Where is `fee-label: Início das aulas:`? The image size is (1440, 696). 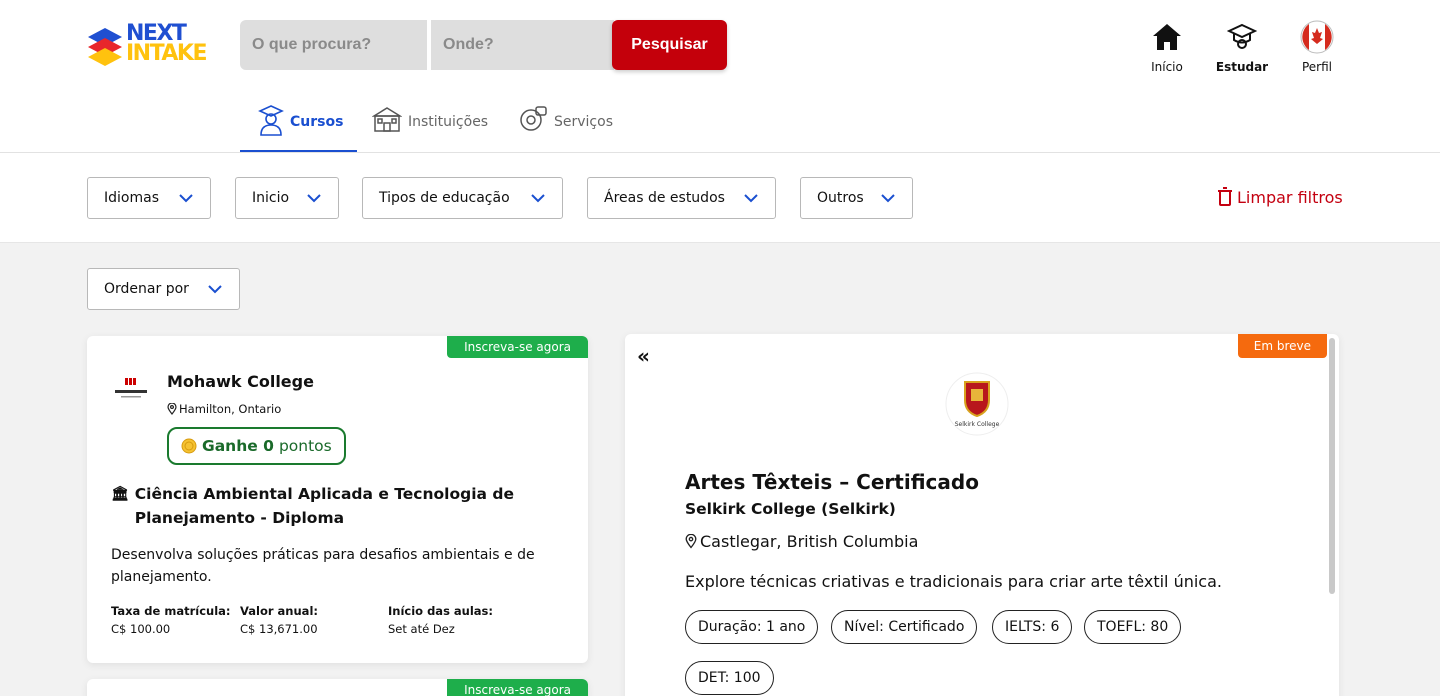
fee-label: Início das aulas: is located at coordinates (441, 611).